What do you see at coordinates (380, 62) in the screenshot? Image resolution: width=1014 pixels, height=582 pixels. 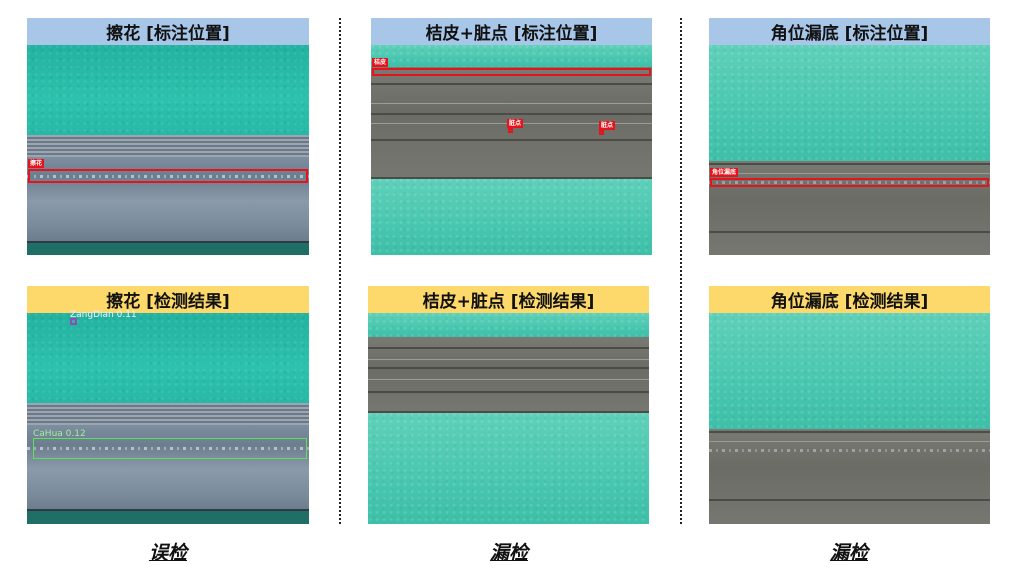 I see `annotation-label: 桔皮` at bounding box center [380, 62].